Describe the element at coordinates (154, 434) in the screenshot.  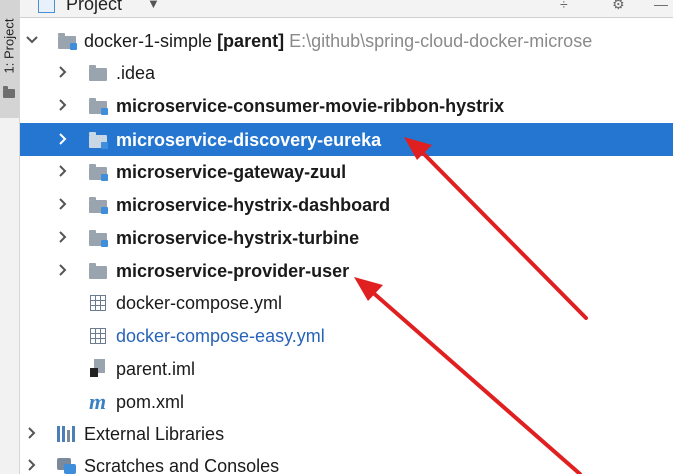
I see `tree-node-label: External Libraries` at that location.